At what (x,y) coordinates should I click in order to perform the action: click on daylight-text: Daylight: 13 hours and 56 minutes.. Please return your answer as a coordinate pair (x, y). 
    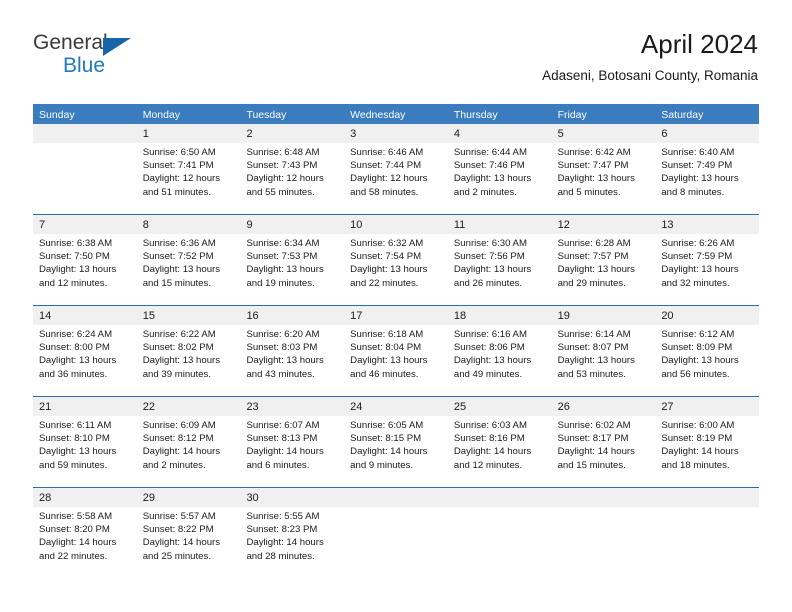
    Looking at the image, I should click on (700, 367).